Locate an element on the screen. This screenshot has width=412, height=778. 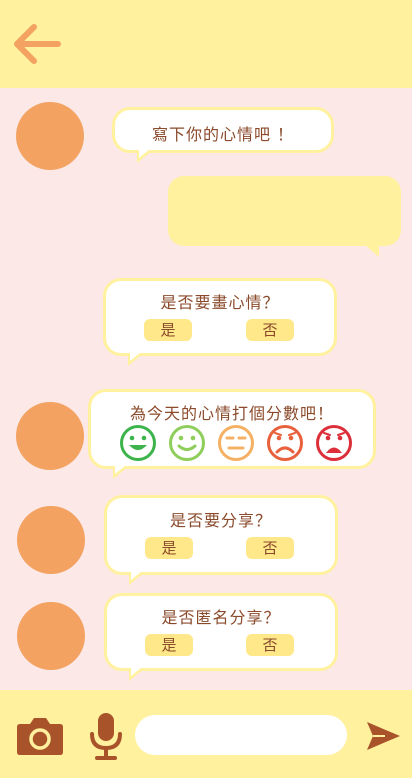
user-reply-bubble is located at coordinates (284, 216).